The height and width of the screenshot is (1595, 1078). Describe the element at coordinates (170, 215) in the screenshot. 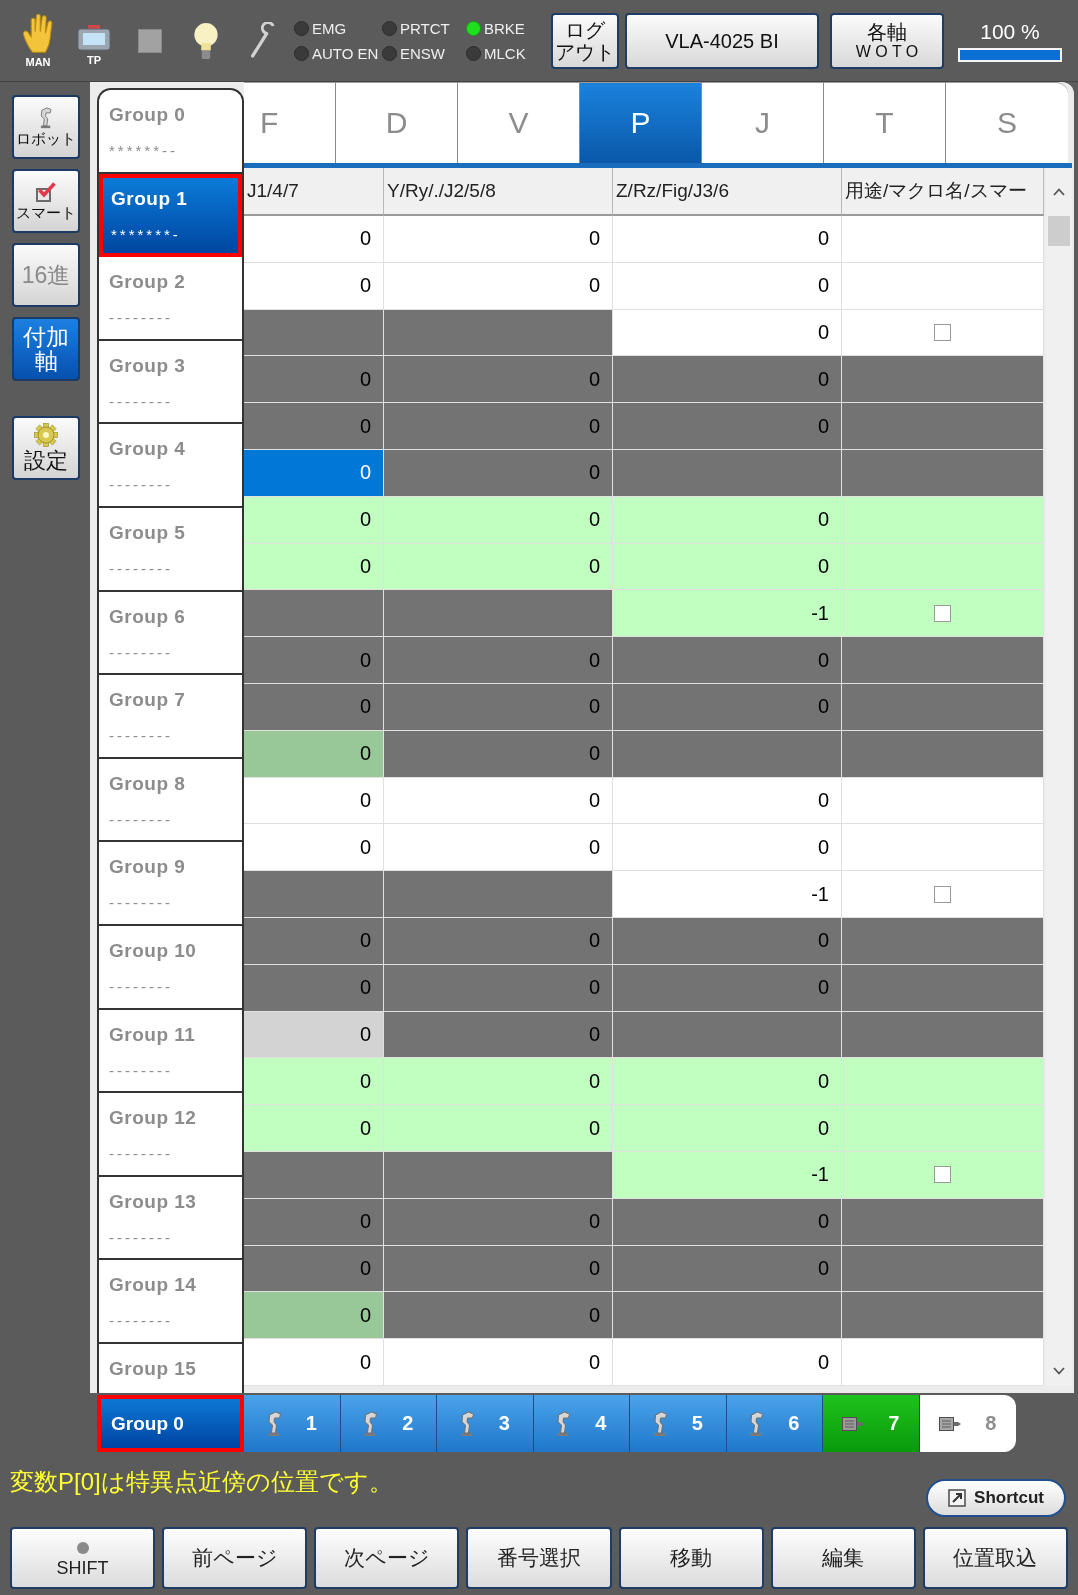

I see `group-item: Group 1 *******-` at that location.